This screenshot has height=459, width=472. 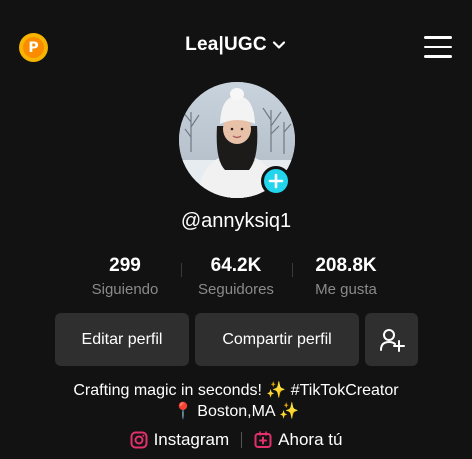 I want to click on add-friend-button, so click(x=391, y=339).